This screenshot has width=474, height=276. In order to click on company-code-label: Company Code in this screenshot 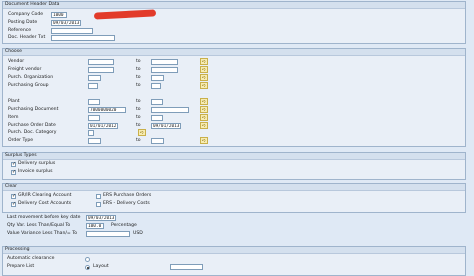, I will do `click(26, 14)`.